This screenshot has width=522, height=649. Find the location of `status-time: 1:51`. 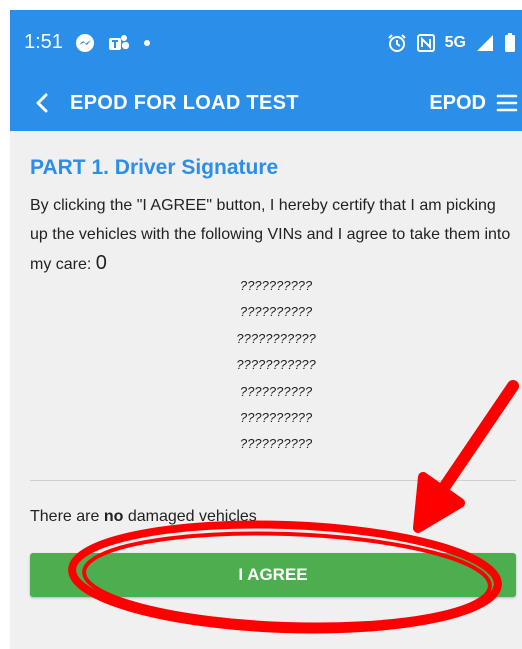

status-time: 1:51 is located at coordinates (43, 42).